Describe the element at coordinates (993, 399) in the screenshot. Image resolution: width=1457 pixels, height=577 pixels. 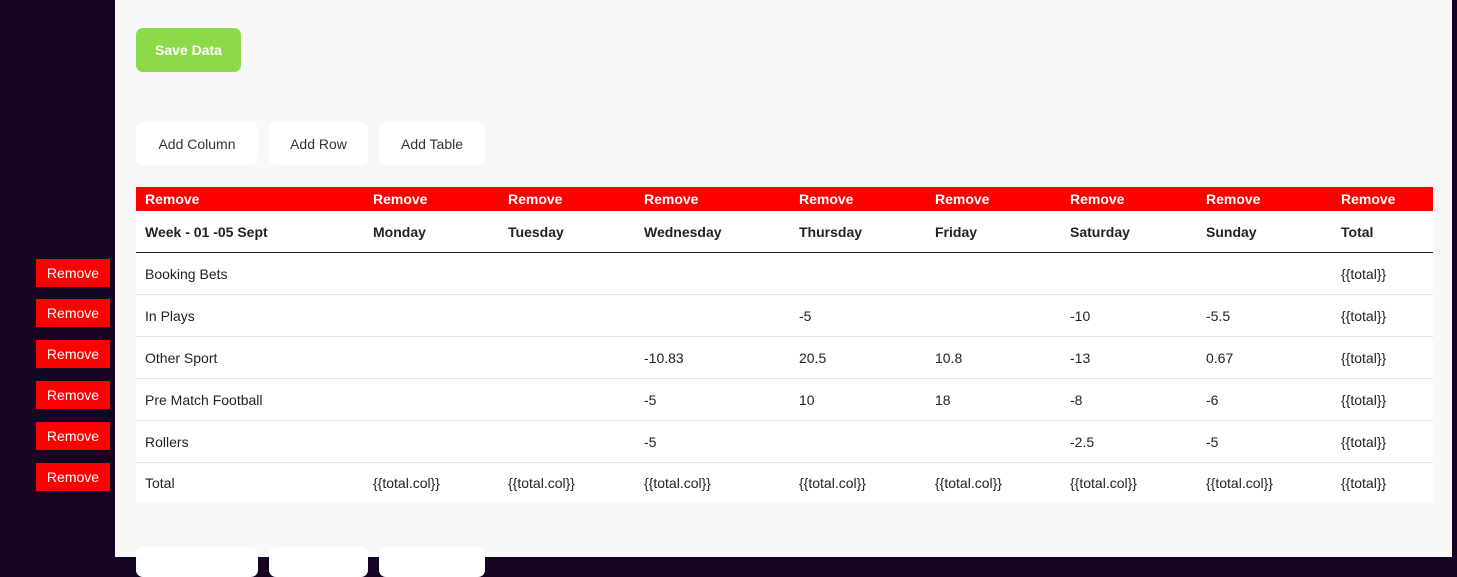
I see `table-cell: 18` at that location.